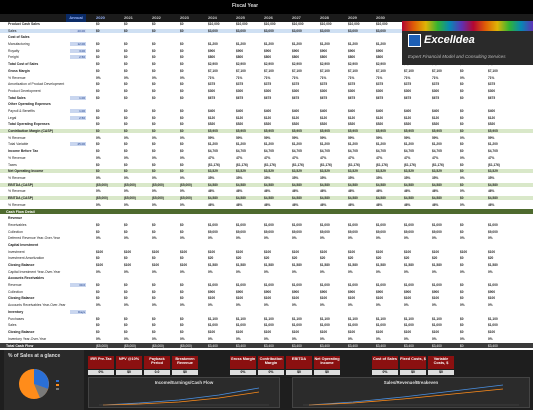  What do you see at coordinates (241, 151) in the screenshot?
I see `value-cell: $4,705` at bounding box center [241, 151].